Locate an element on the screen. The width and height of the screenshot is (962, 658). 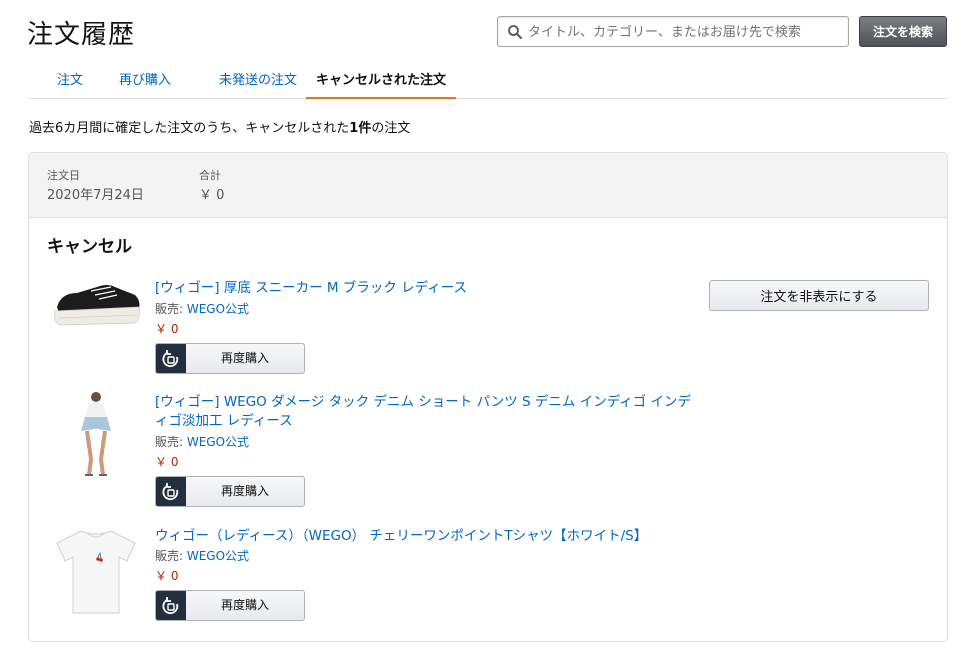
search-input is located at coordinates (685, 32).